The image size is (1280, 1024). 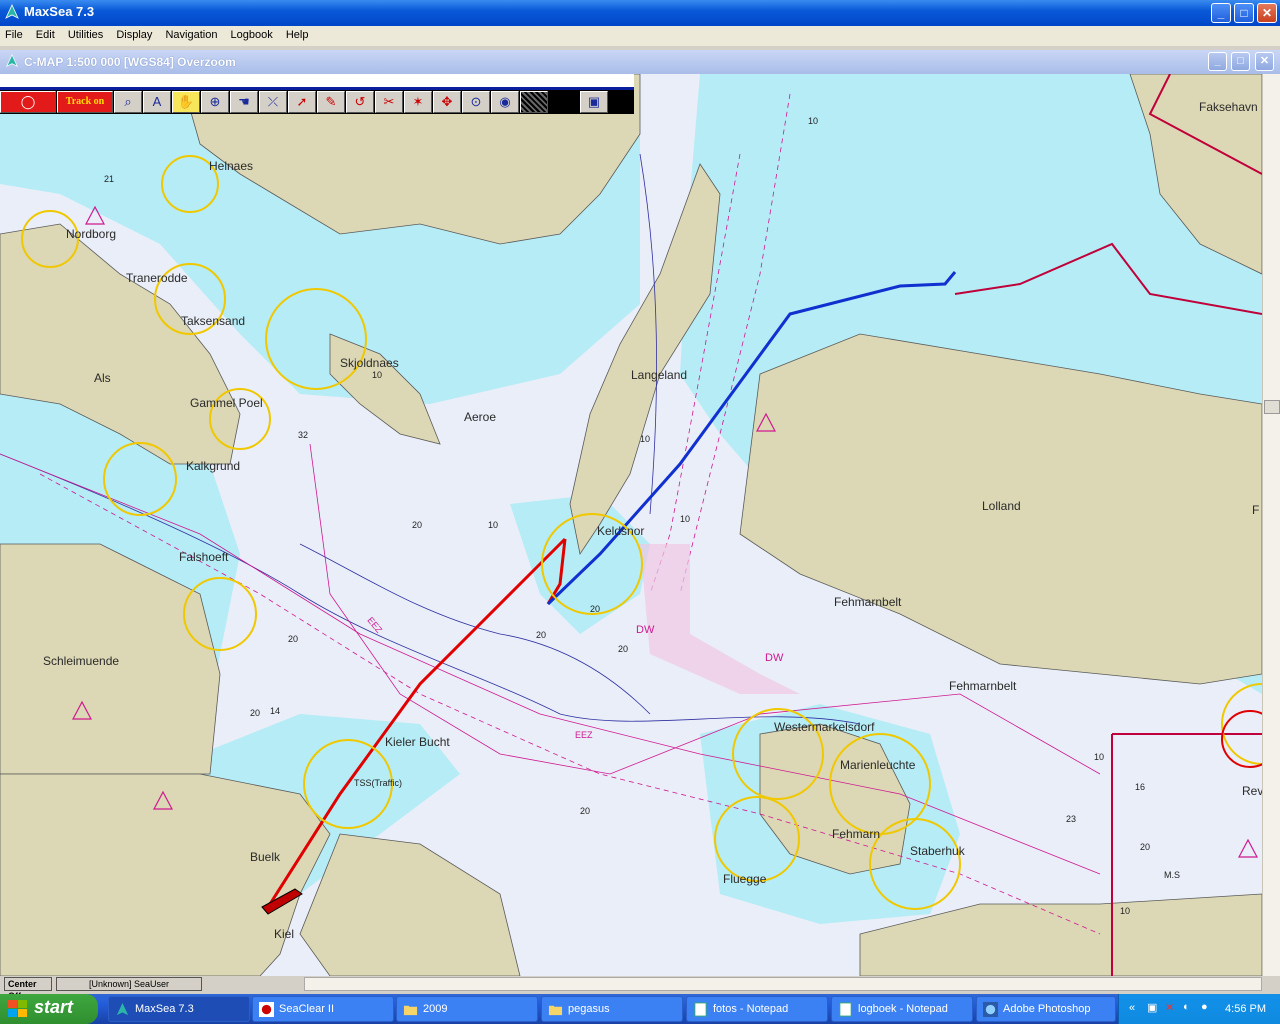 What do you see at coordinates (902, 1009) in the screenshot?
I see `task-logboek-notepad: logboek - Notepad` at bounding box center [902, 1009].